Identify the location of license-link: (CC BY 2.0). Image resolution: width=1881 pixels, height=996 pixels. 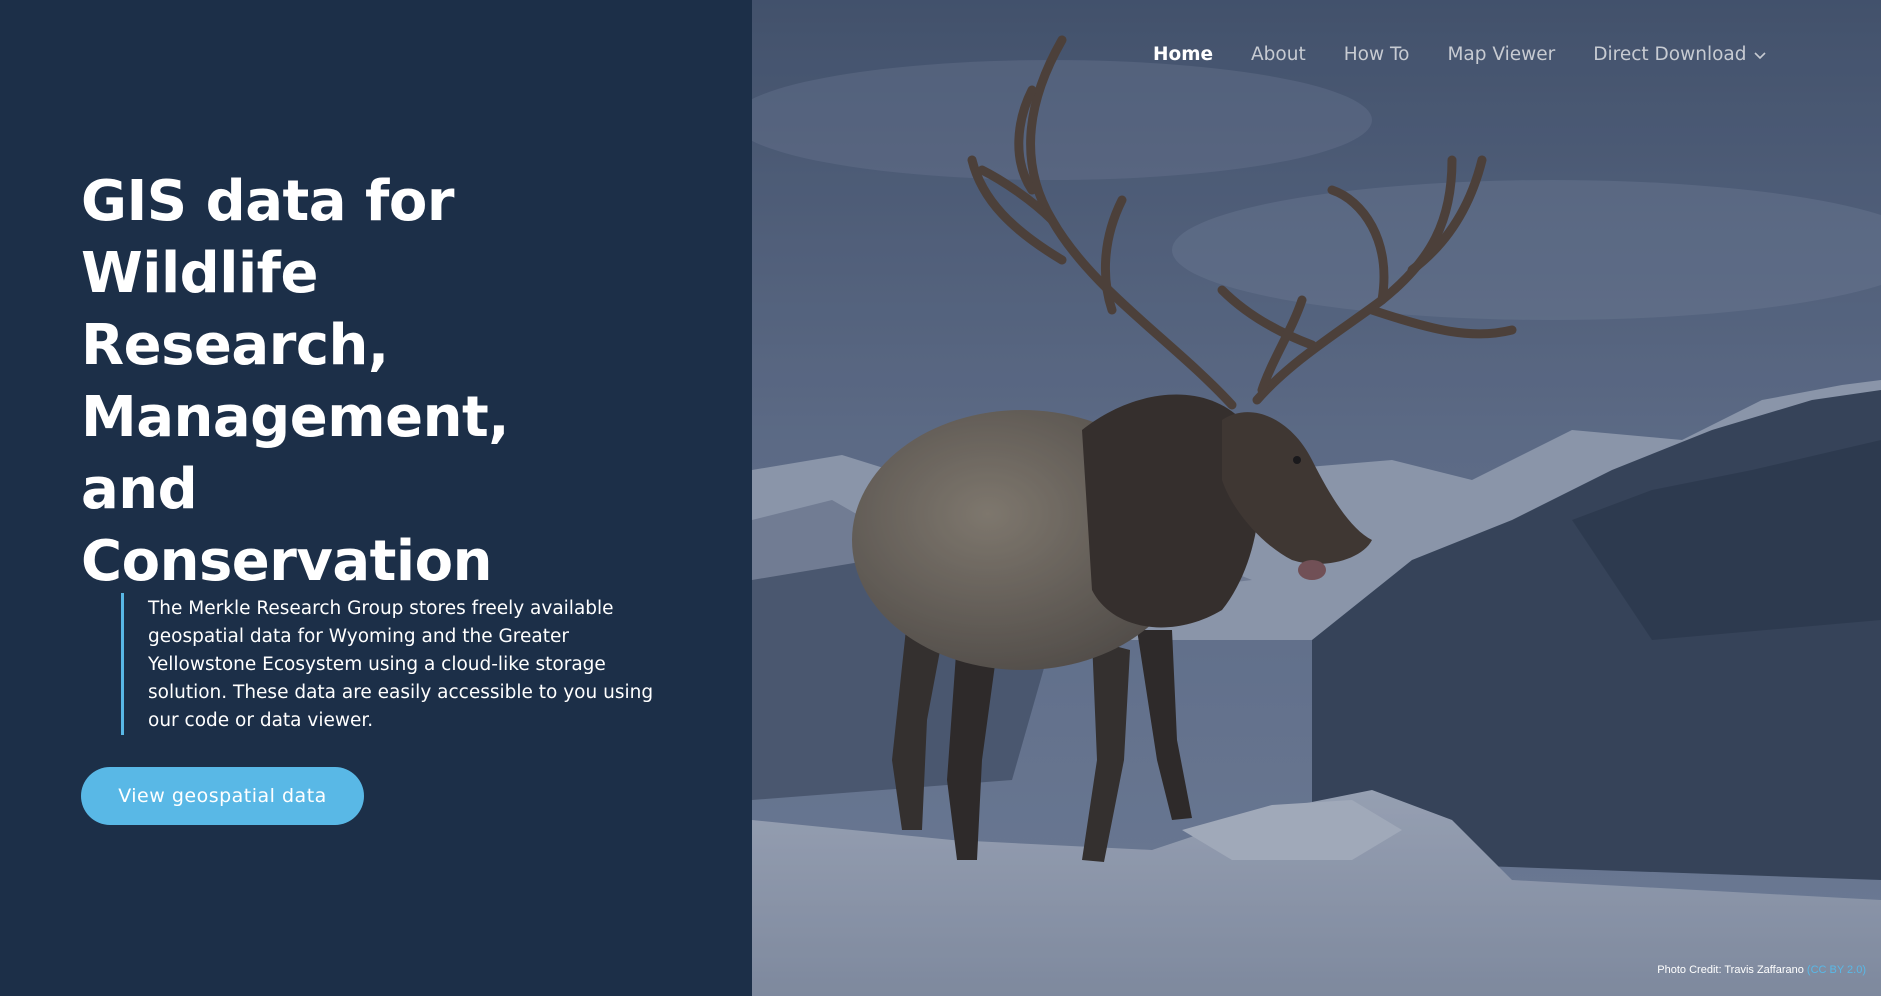
(1836, 970).